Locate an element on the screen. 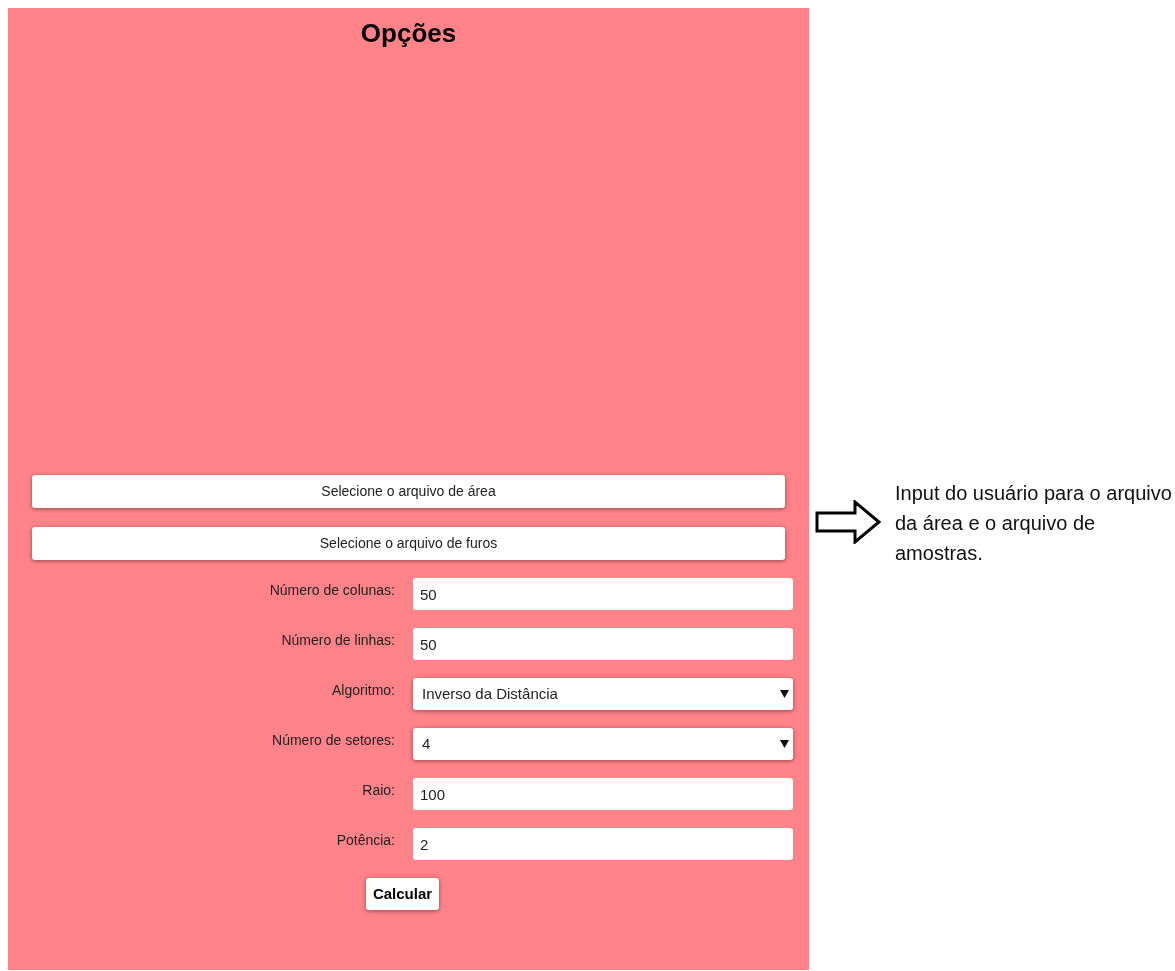  field-label: Algoritmo: is located at coordinates (363, 690).